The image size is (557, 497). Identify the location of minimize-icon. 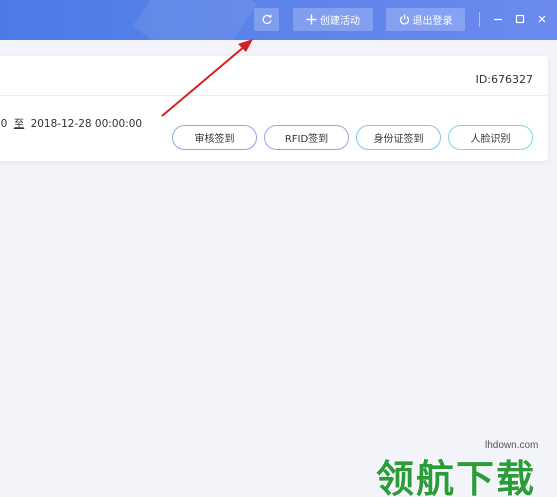
(498, 19).